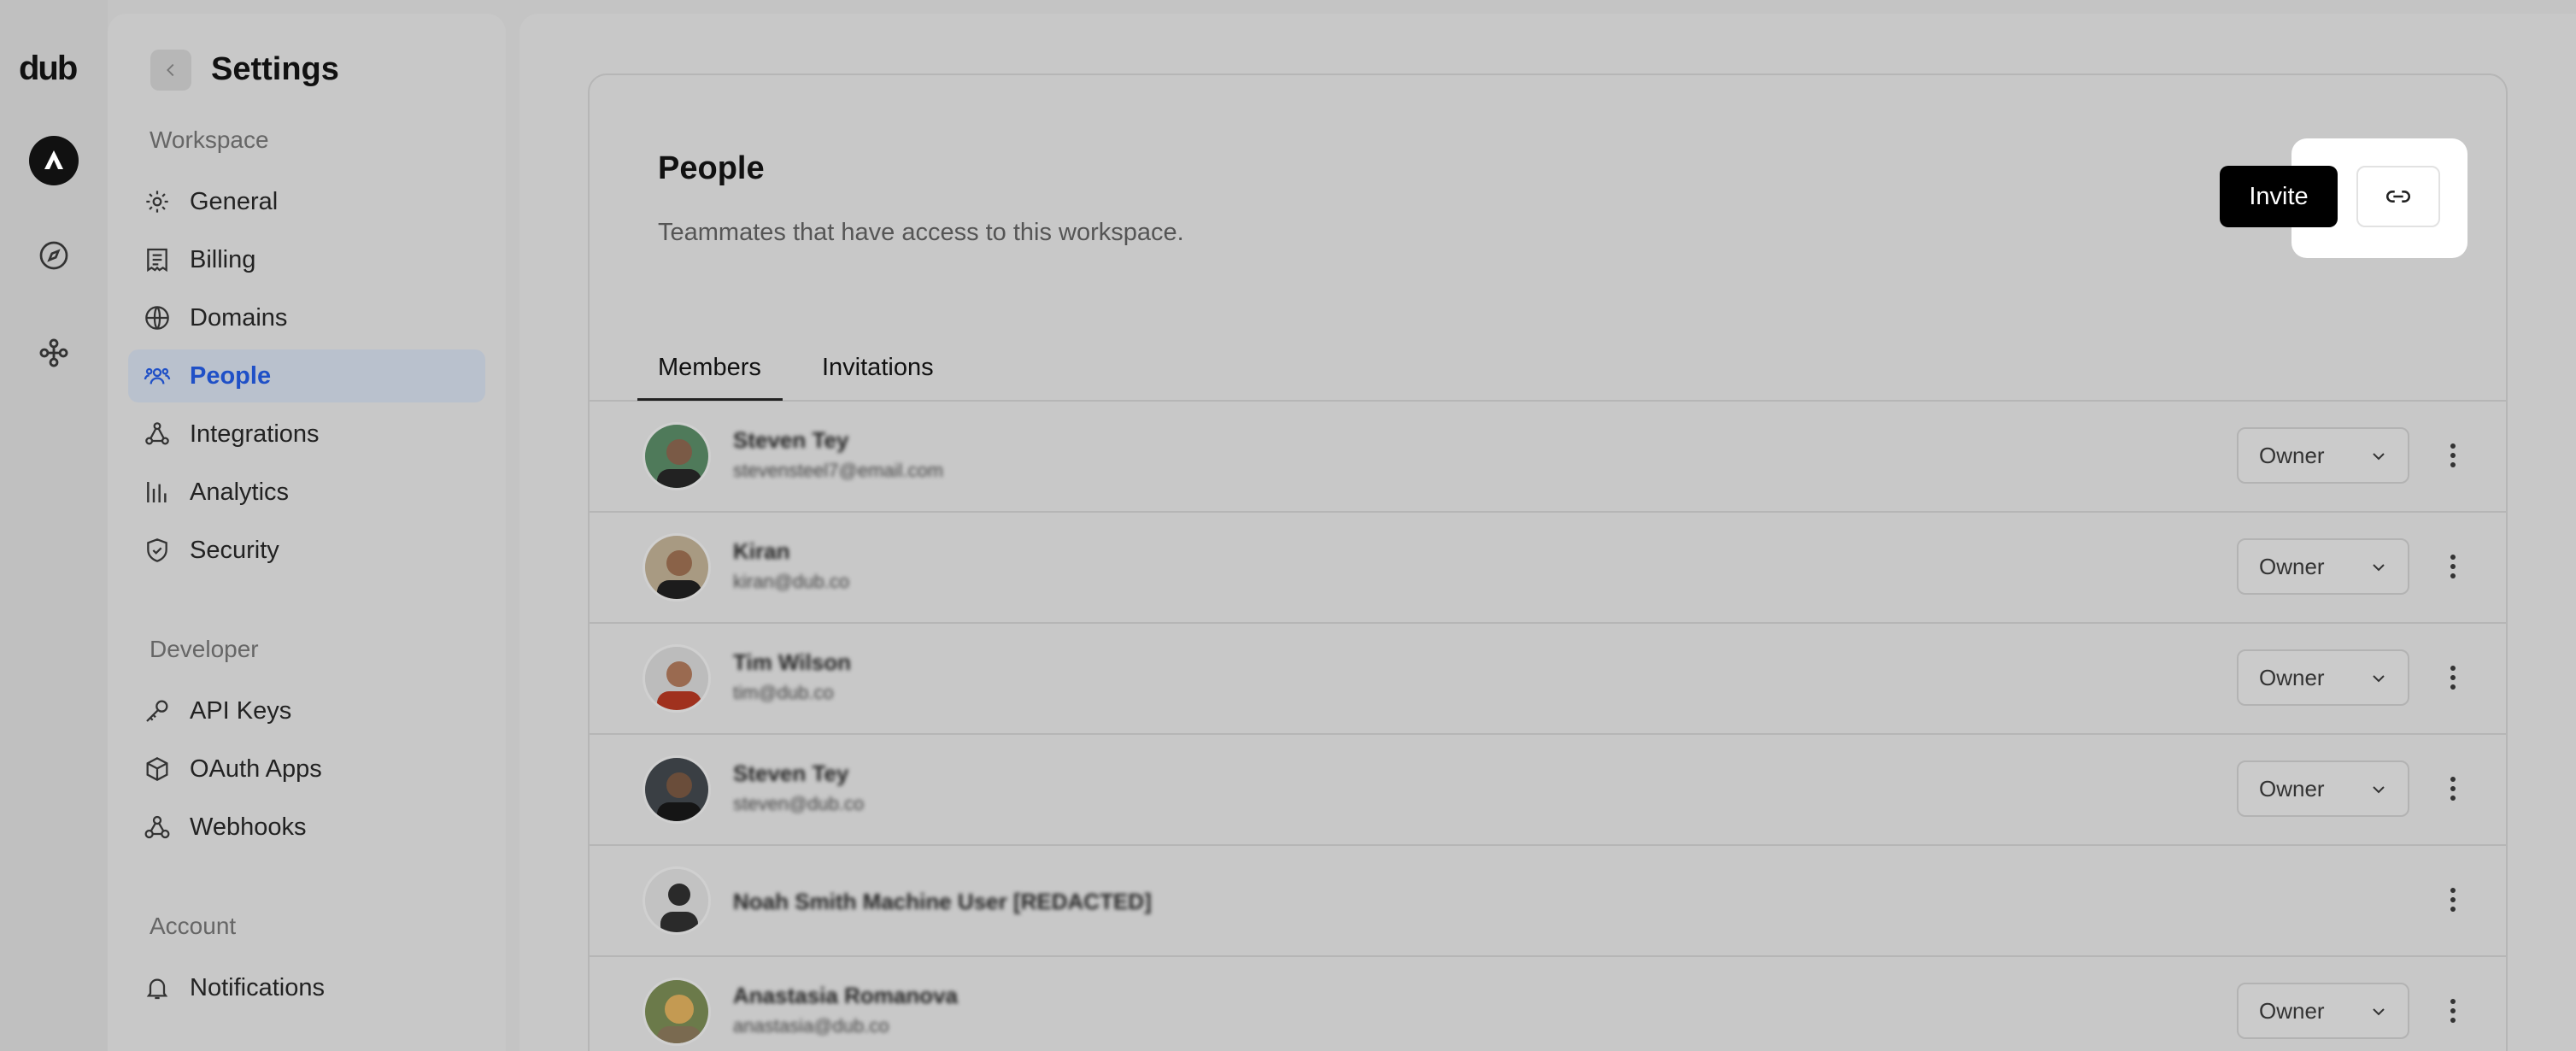 The image size is (2576, 1051). I want to click on sidebar-item-webhooks: Webhooks, so click(306, 828).